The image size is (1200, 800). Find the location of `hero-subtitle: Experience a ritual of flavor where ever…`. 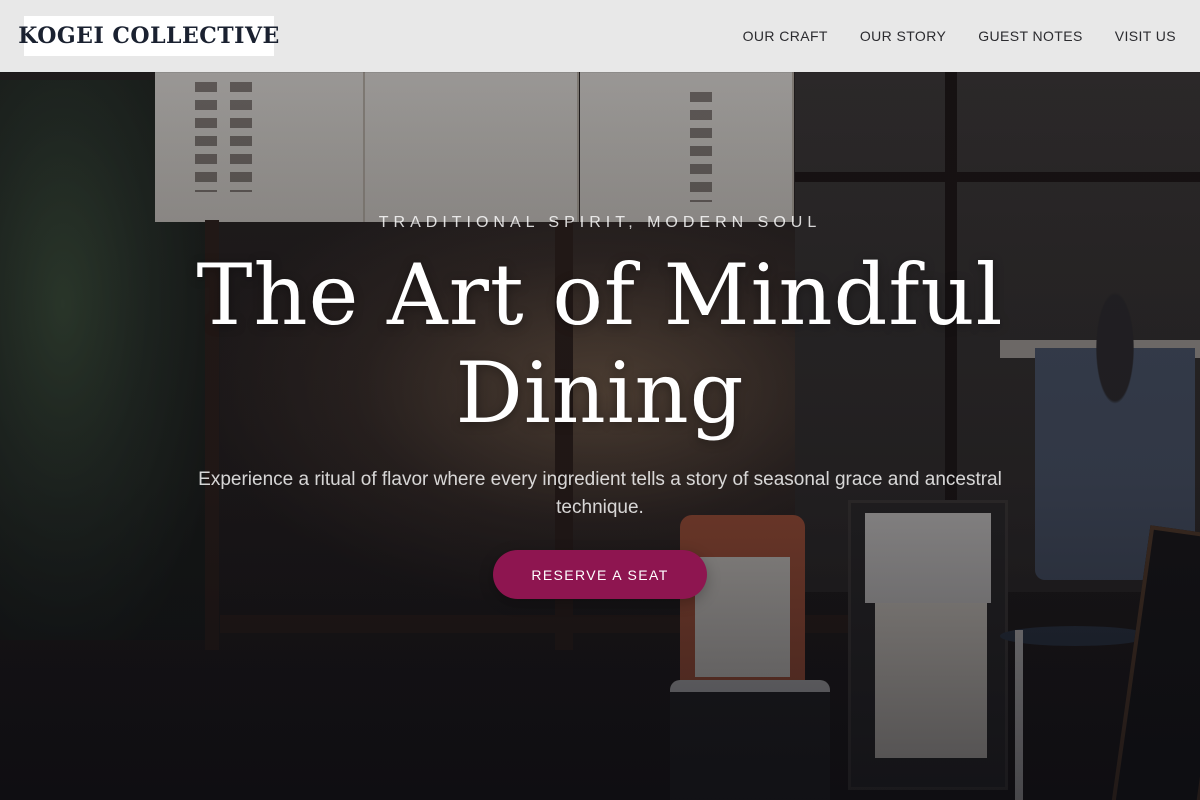

hero-subtitle: Experience a ritual of flavor where ever… is located at coordinates (600, 493).